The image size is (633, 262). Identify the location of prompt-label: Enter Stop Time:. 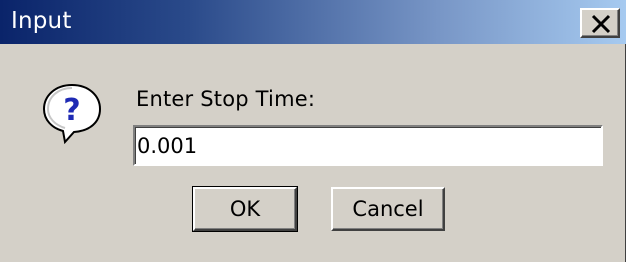
(226, 99).